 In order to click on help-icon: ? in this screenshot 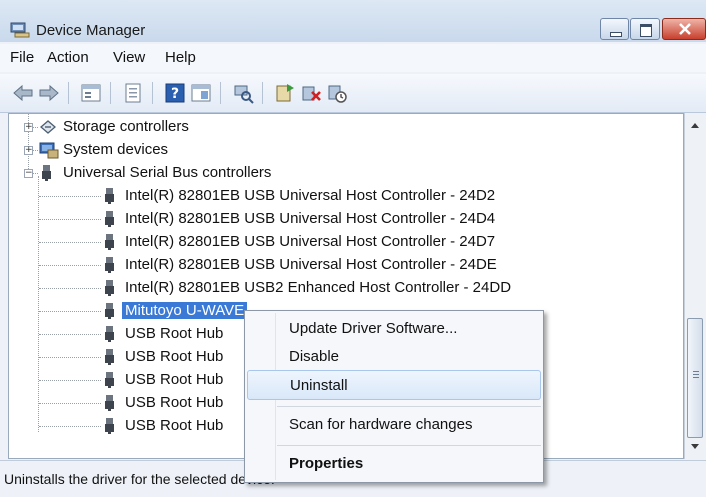, I will do `click(175, 93)`.